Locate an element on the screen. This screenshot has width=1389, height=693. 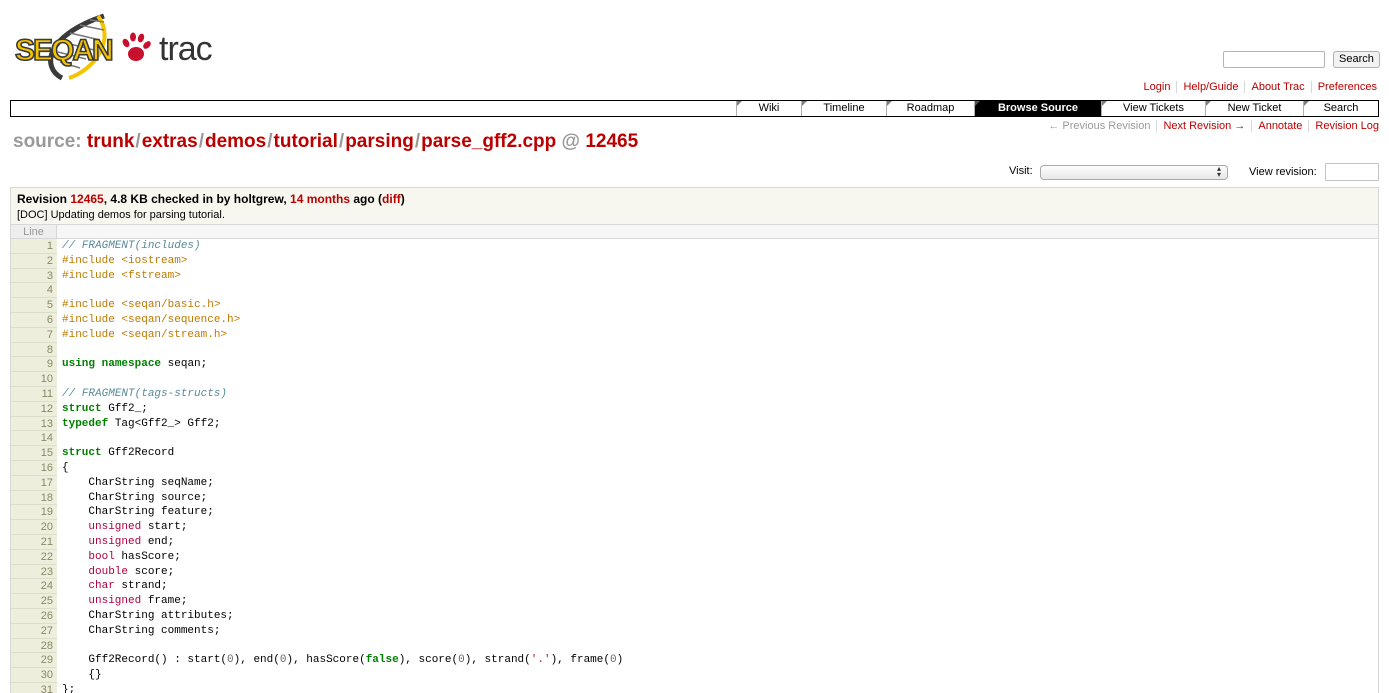
line-number-link: 28 is located at coordinates (34, 646).